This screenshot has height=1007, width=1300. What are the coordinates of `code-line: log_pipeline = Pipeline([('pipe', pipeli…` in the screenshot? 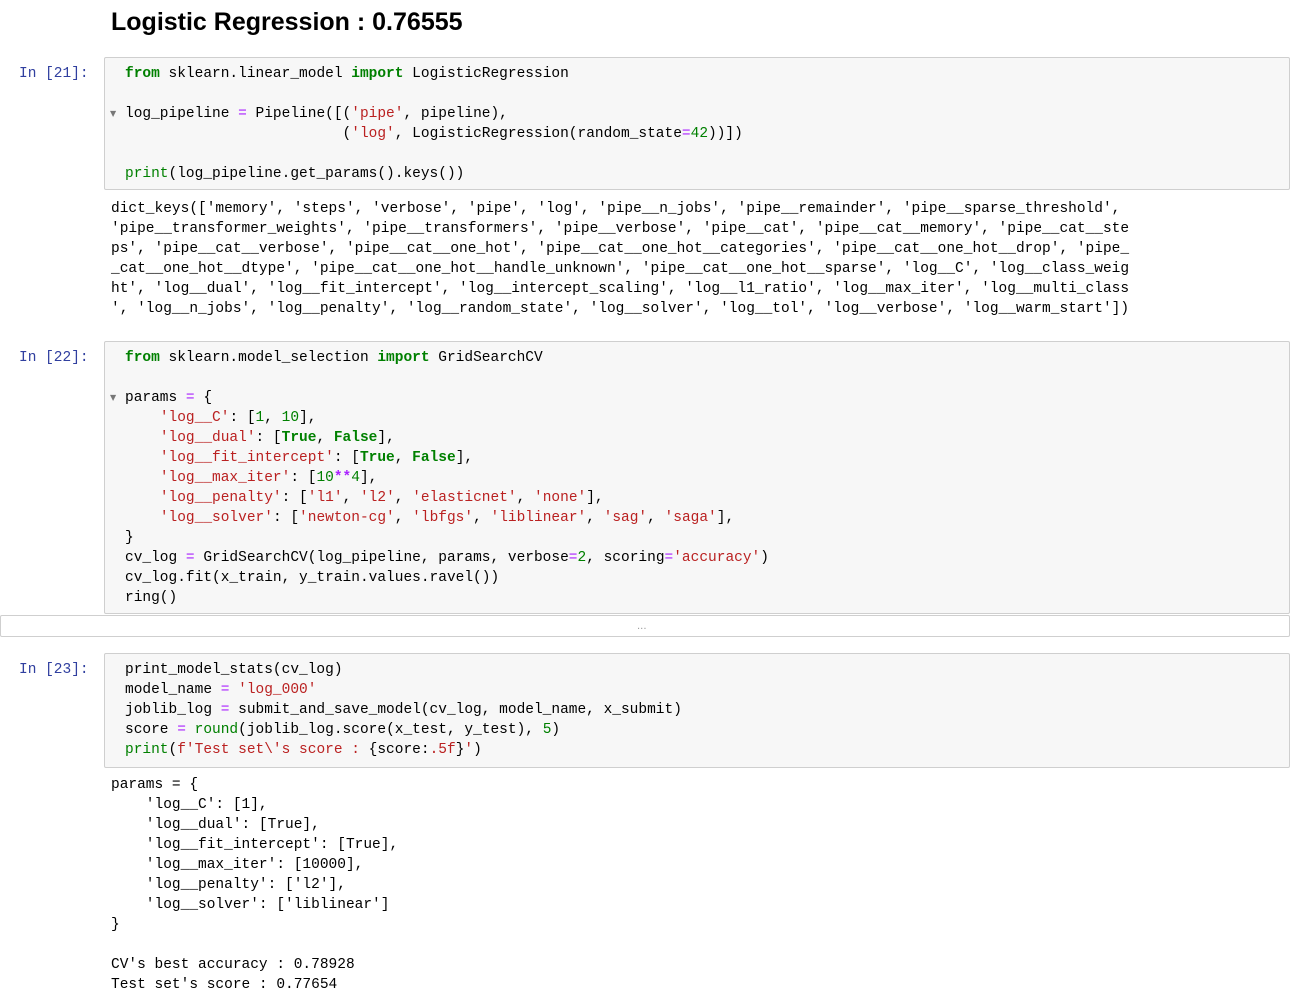 It's located at (316, 114).